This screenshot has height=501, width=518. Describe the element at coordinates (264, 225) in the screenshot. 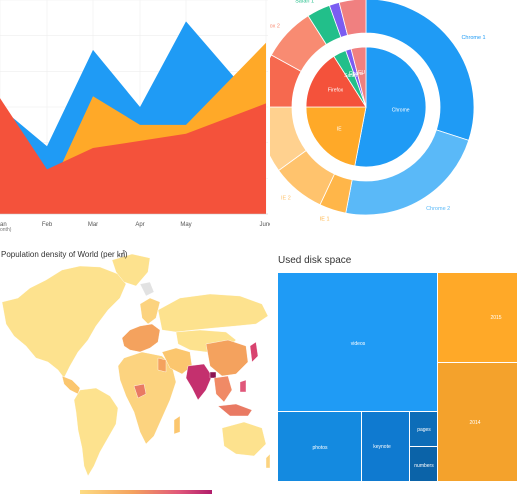

I see `area-x-tick-label: June` at that location.